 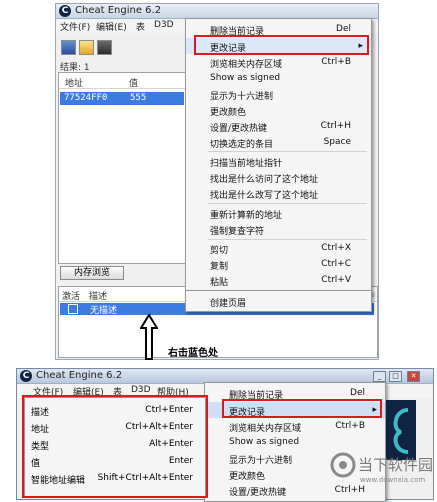 I want to click on submenu-item-address: 地址 Ctrl+Alt+Enter, so click(x=115, y=427).